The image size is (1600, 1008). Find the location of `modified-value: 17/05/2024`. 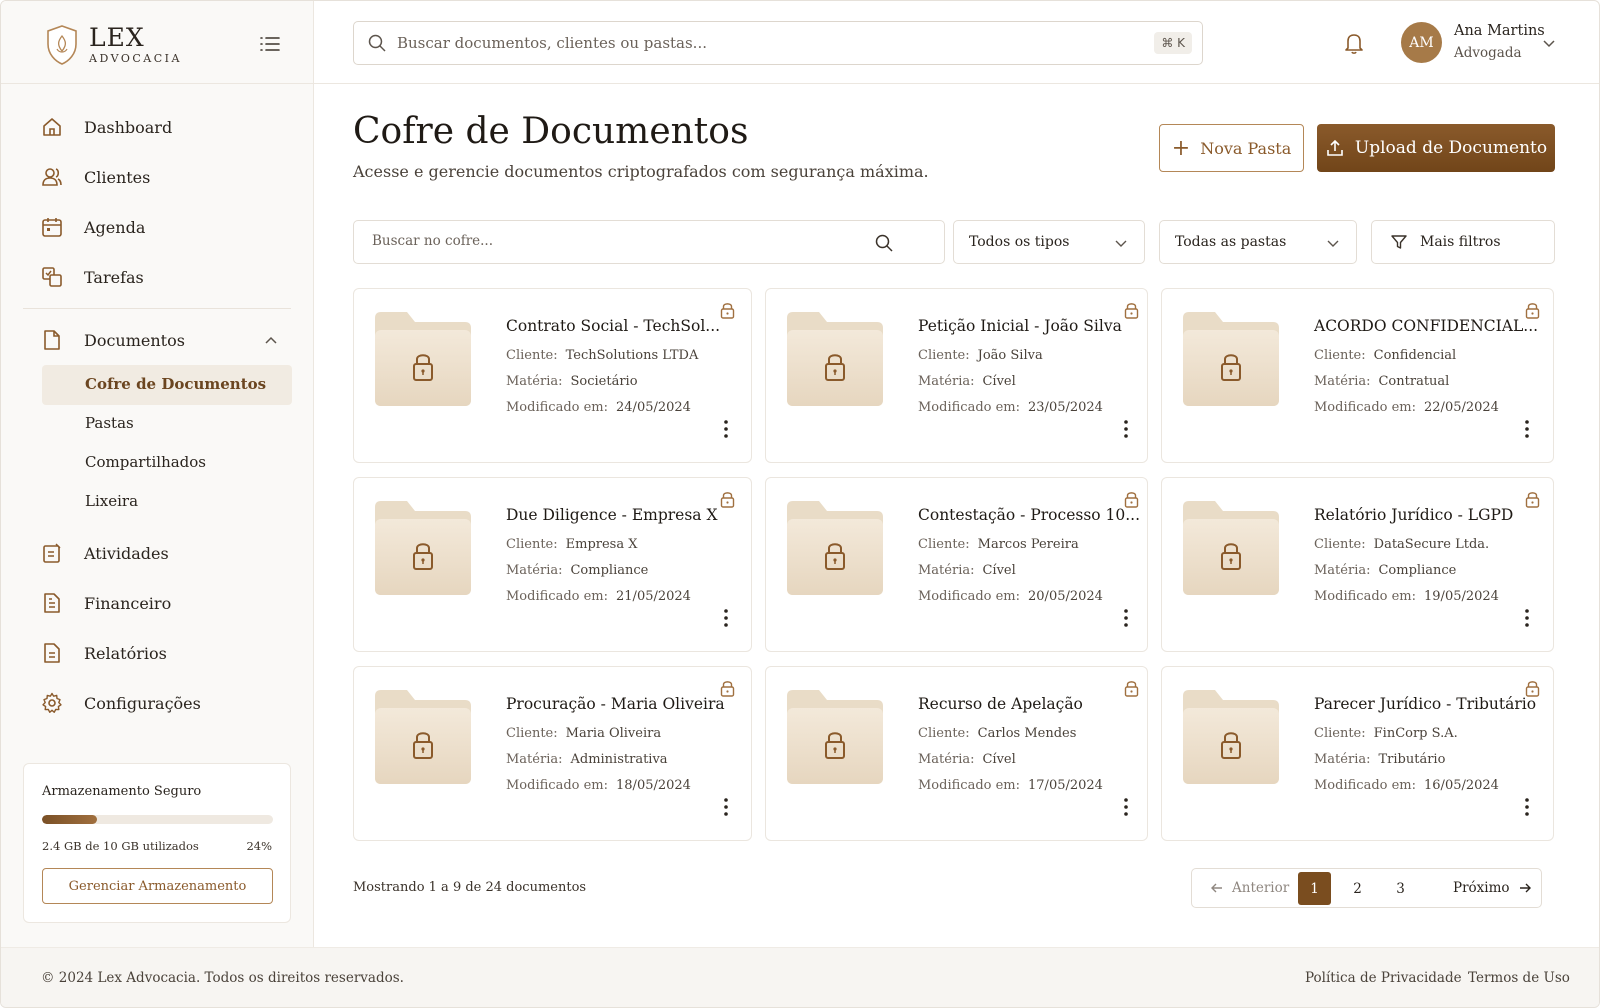

modified-value: 17/05/2024 is located at coordinates (1065, 785).